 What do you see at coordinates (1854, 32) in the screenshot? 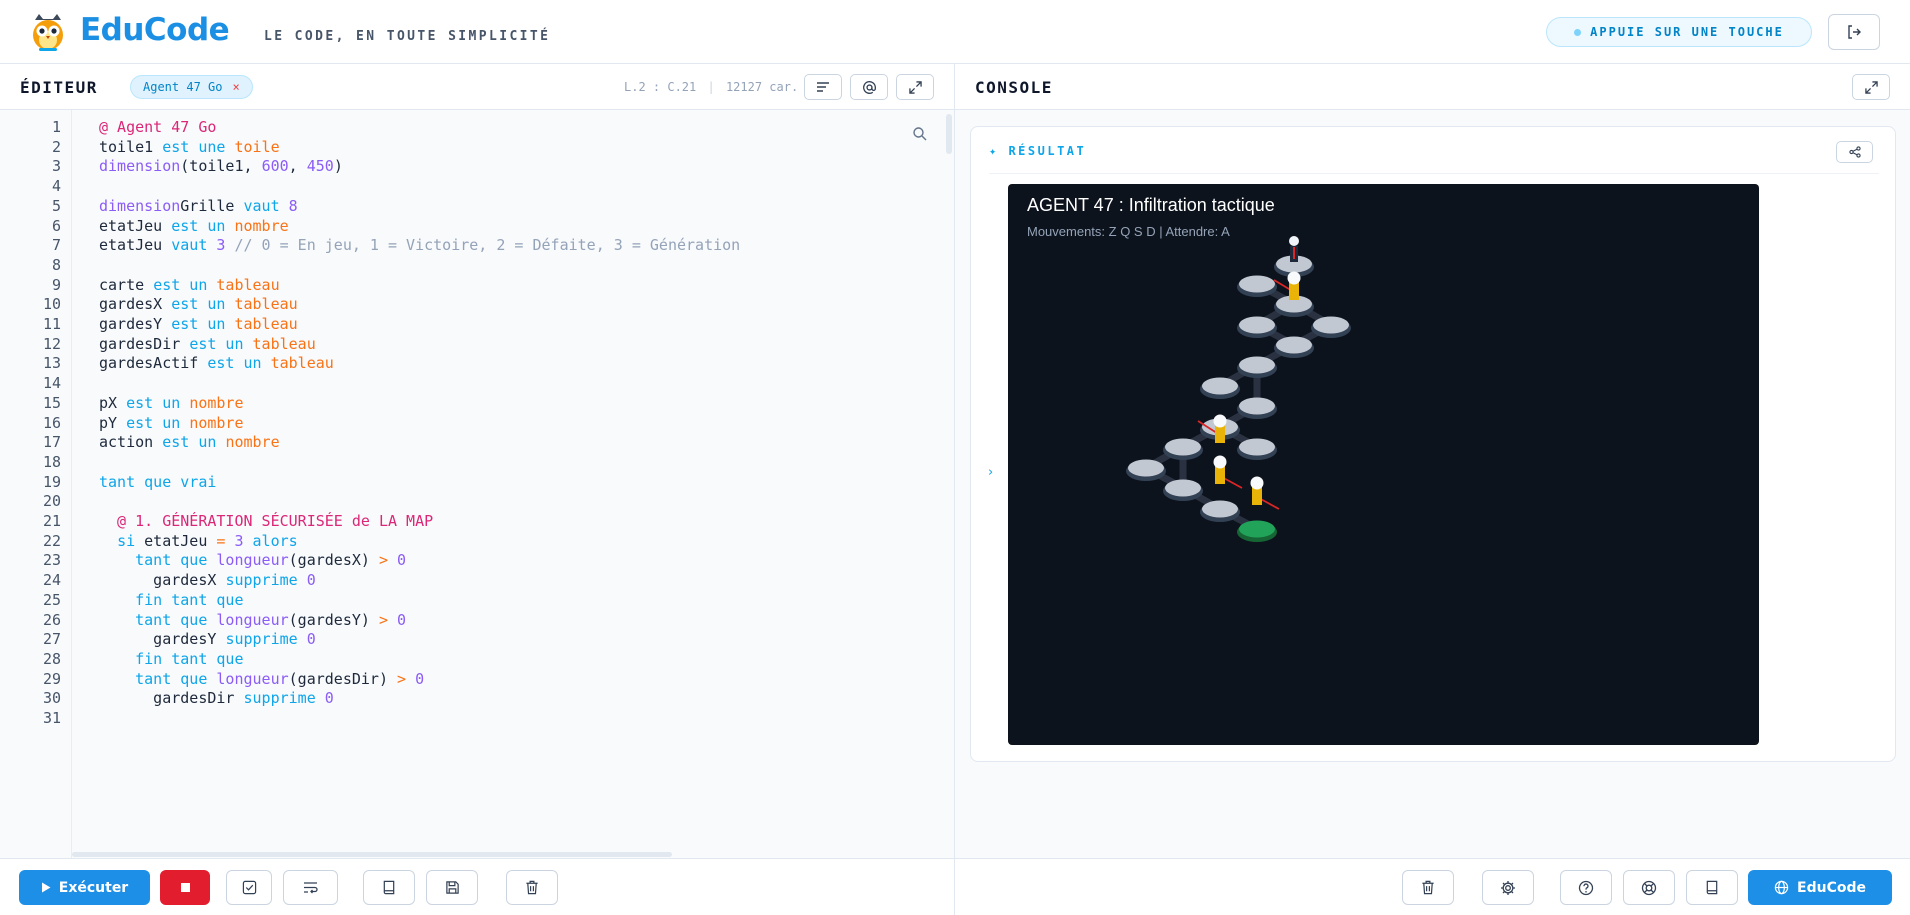
I see `logout-button` at bounding box center [1854, 32].